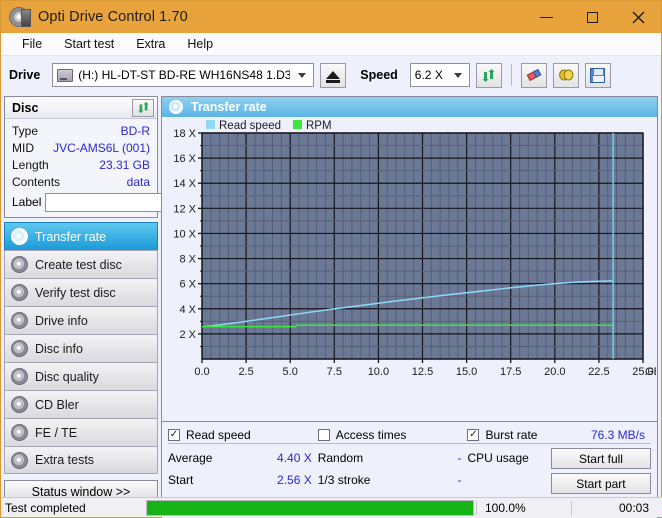 Image resolution: width=662 pixels, height=518 pixels. What do you see at coordinates (511, 434) in the screenshot?
I see `burst-rate-label: Burst rate` at bounding box center [511, 434].